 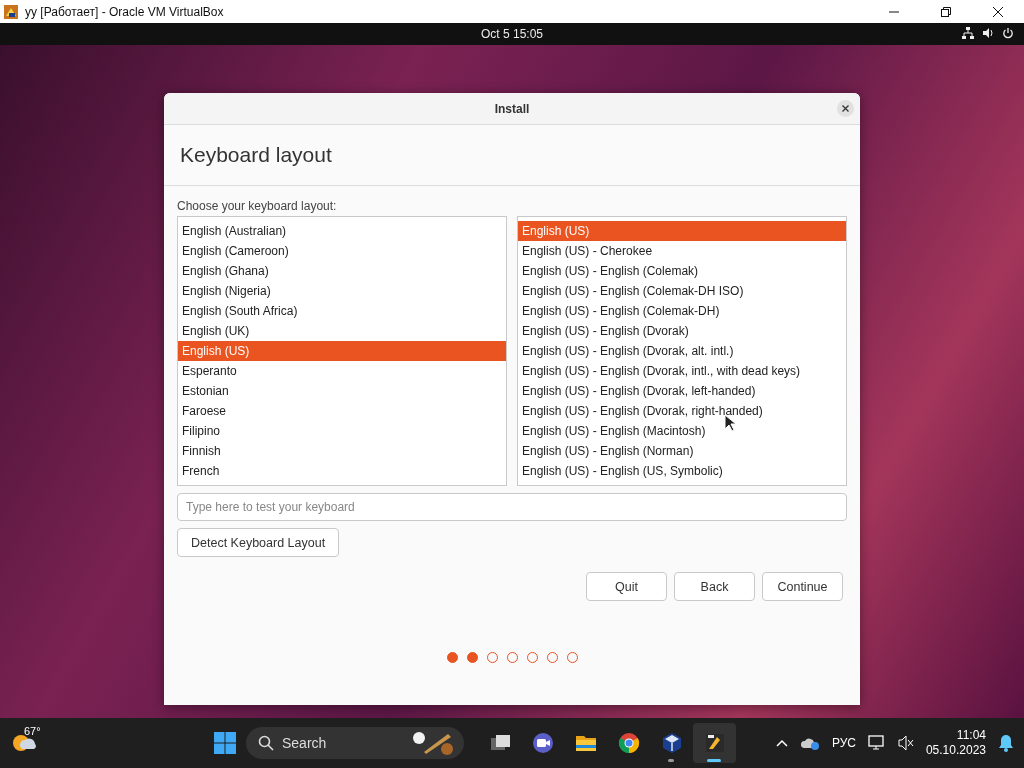 What do you see at coordinates (682, 411) in the screenshot?
I see `list-item: English (US) - English (Dvorak, right-handed)` at bounding box center [682, 411].